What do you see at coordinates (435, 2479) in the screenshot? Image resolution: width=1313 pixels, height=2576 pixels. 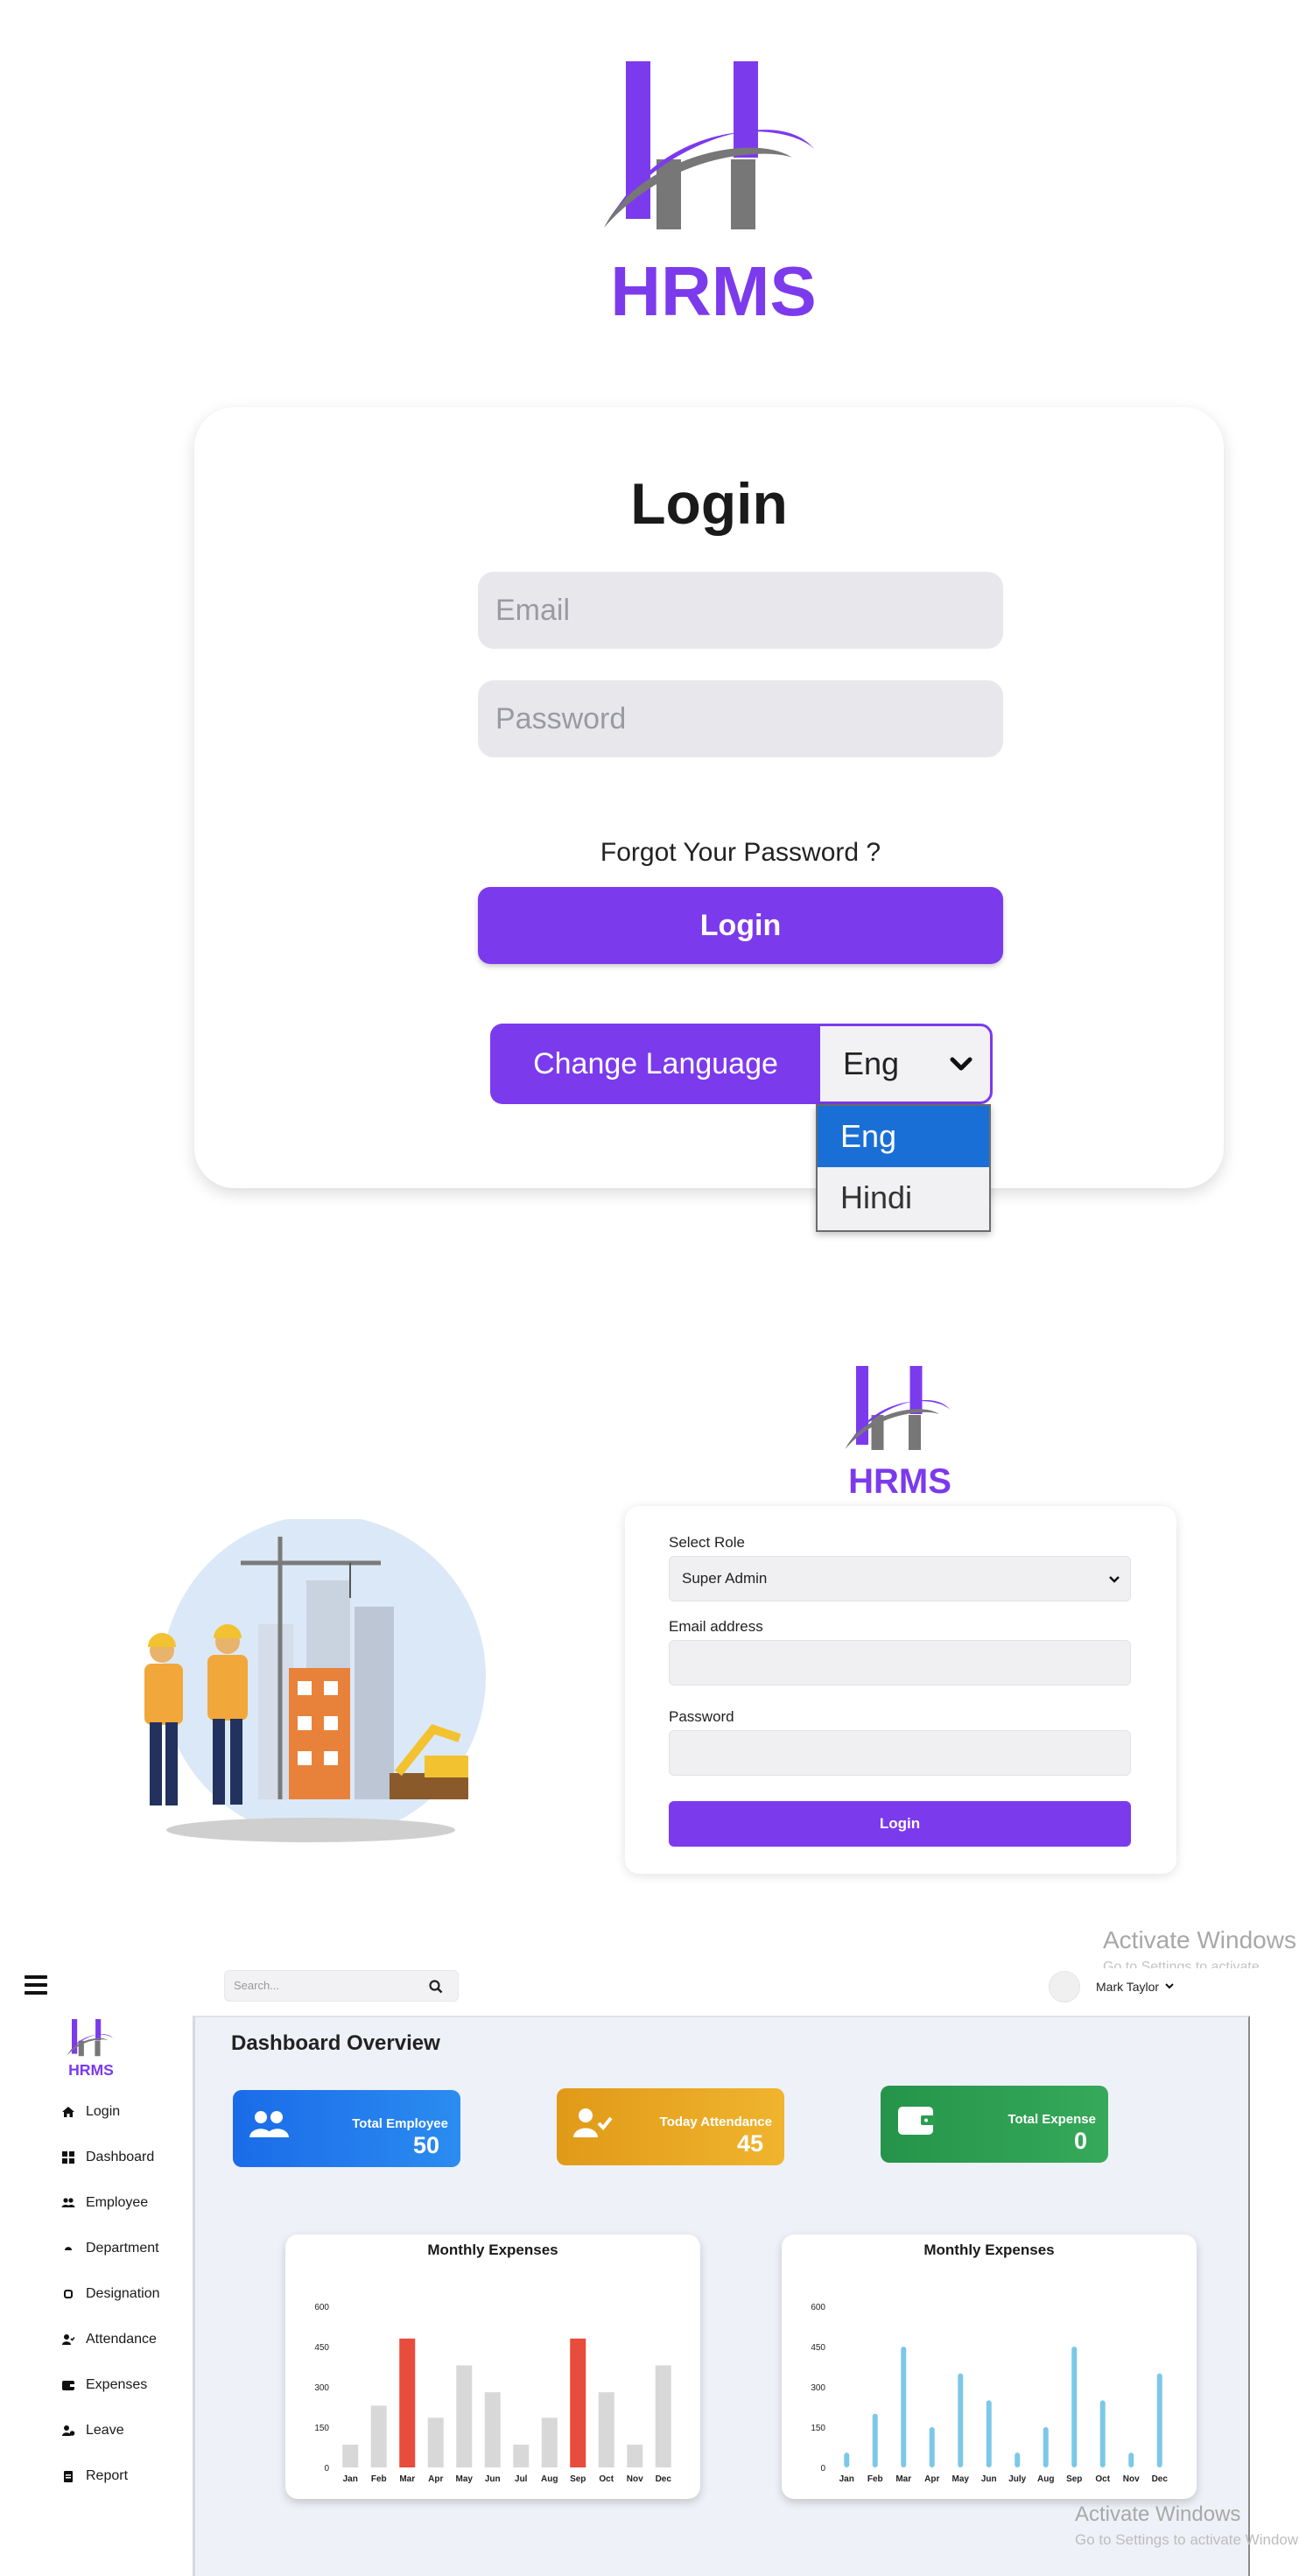 I see `x-tick-label: Apr` at bounding box center [435, 2479].